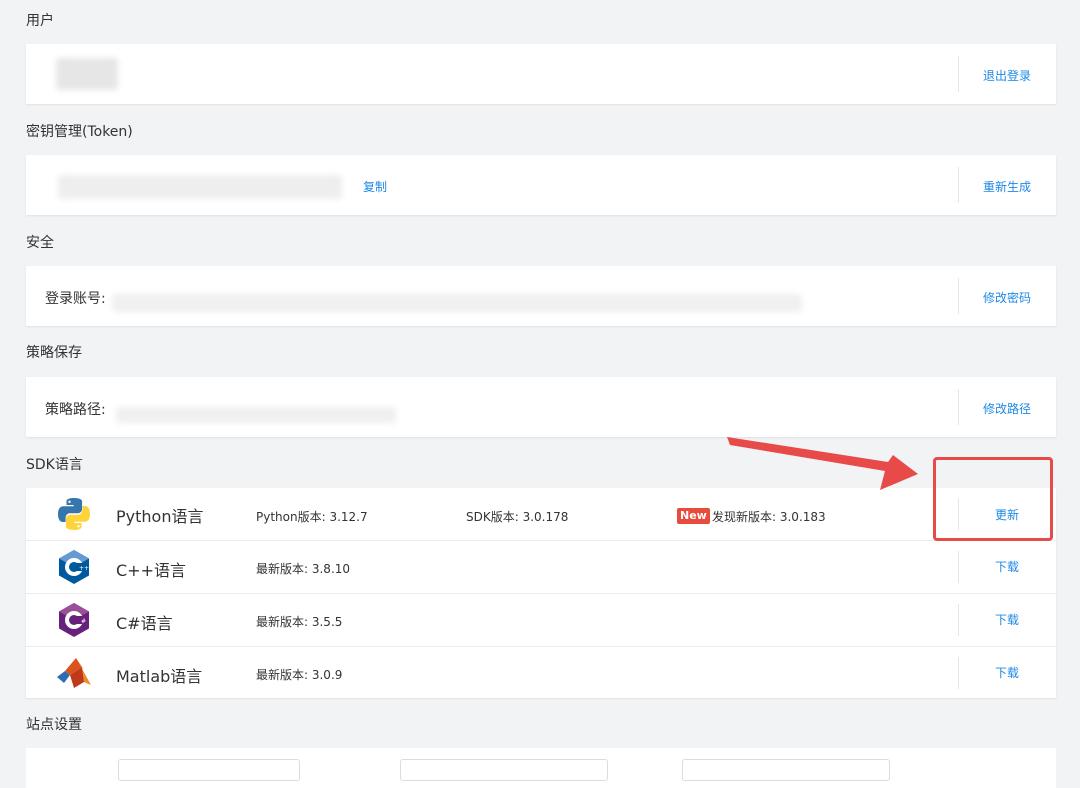  I want to click on login-account-value-blurred, so click(457, 303).